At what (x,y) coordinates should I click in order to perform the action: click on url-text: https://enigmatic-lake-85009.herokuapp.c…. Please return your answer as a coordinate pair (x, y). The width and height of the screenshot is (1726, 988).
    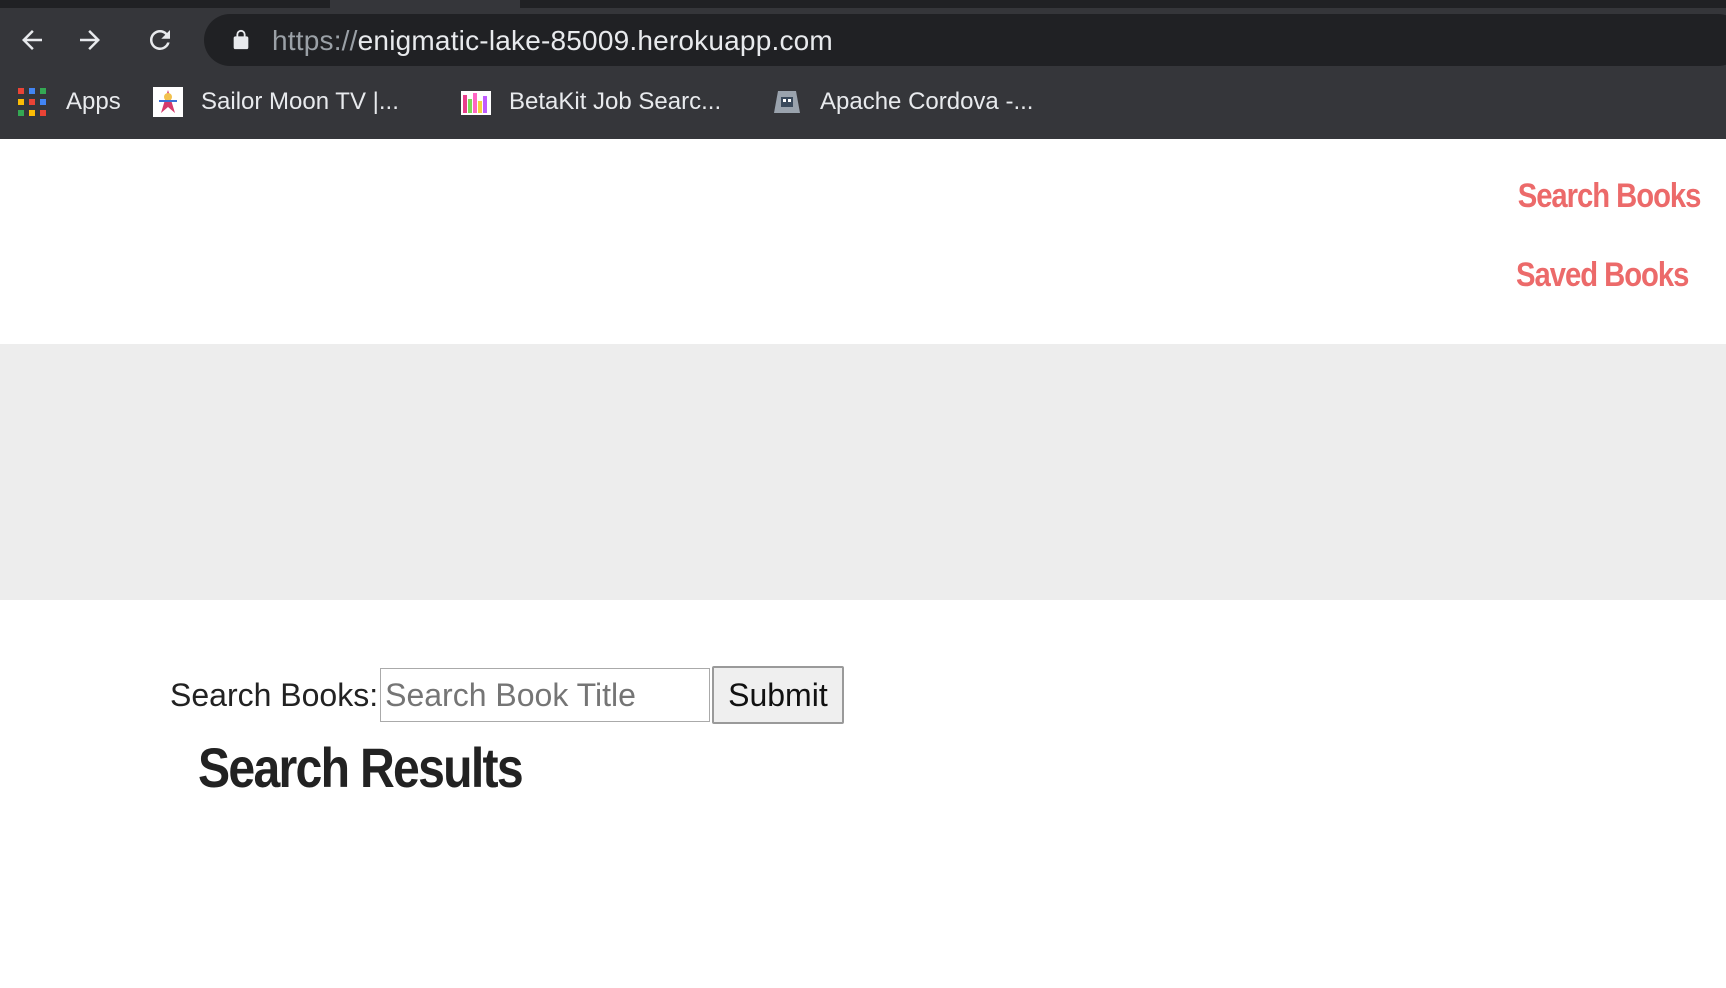
    Looking at the image, I should click on (552, 41).